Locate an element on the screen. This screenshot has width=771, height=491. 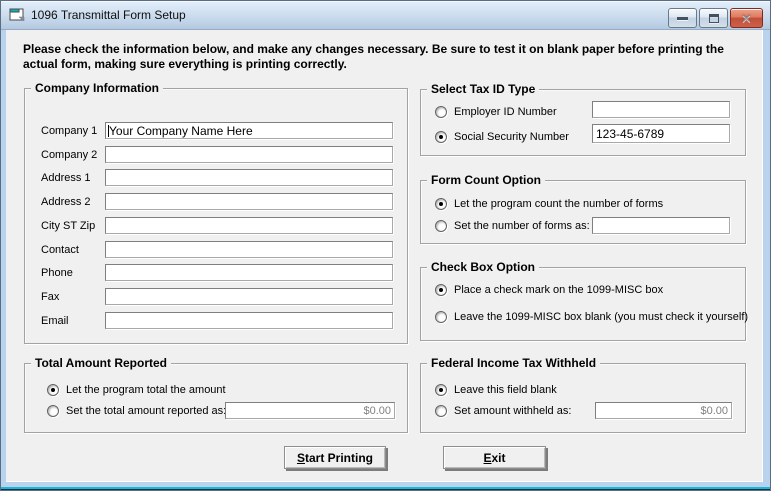
maximize-icon is located at coordinates (713, 18).